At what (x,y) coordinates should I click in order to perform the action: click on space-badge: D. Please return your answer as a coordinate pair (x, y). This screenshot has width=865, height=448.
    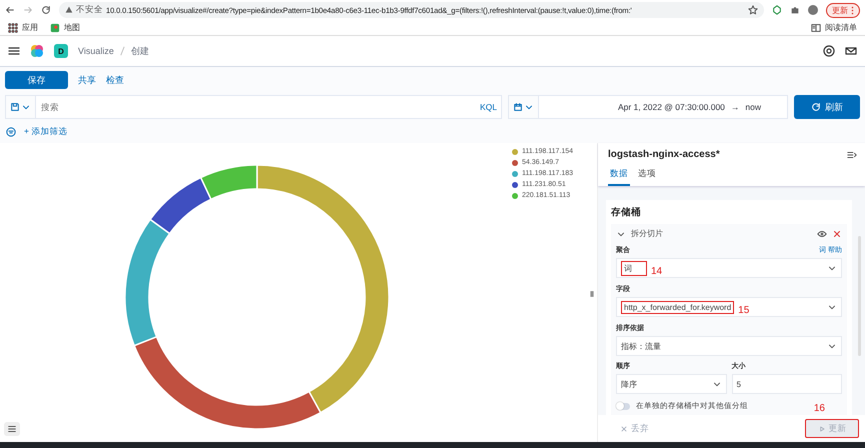
    Looking at the image, I should click on (61, 51).